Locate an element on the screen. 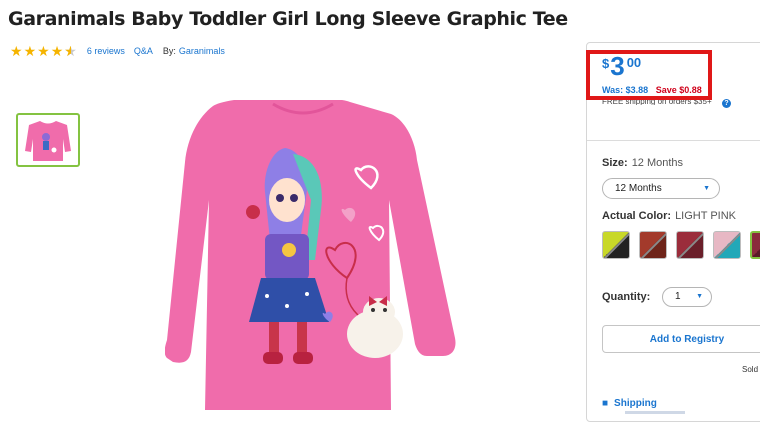 This screenshot has width=760, height=422. was-price: Was: $3.88 is located at coordinates (625, 90).